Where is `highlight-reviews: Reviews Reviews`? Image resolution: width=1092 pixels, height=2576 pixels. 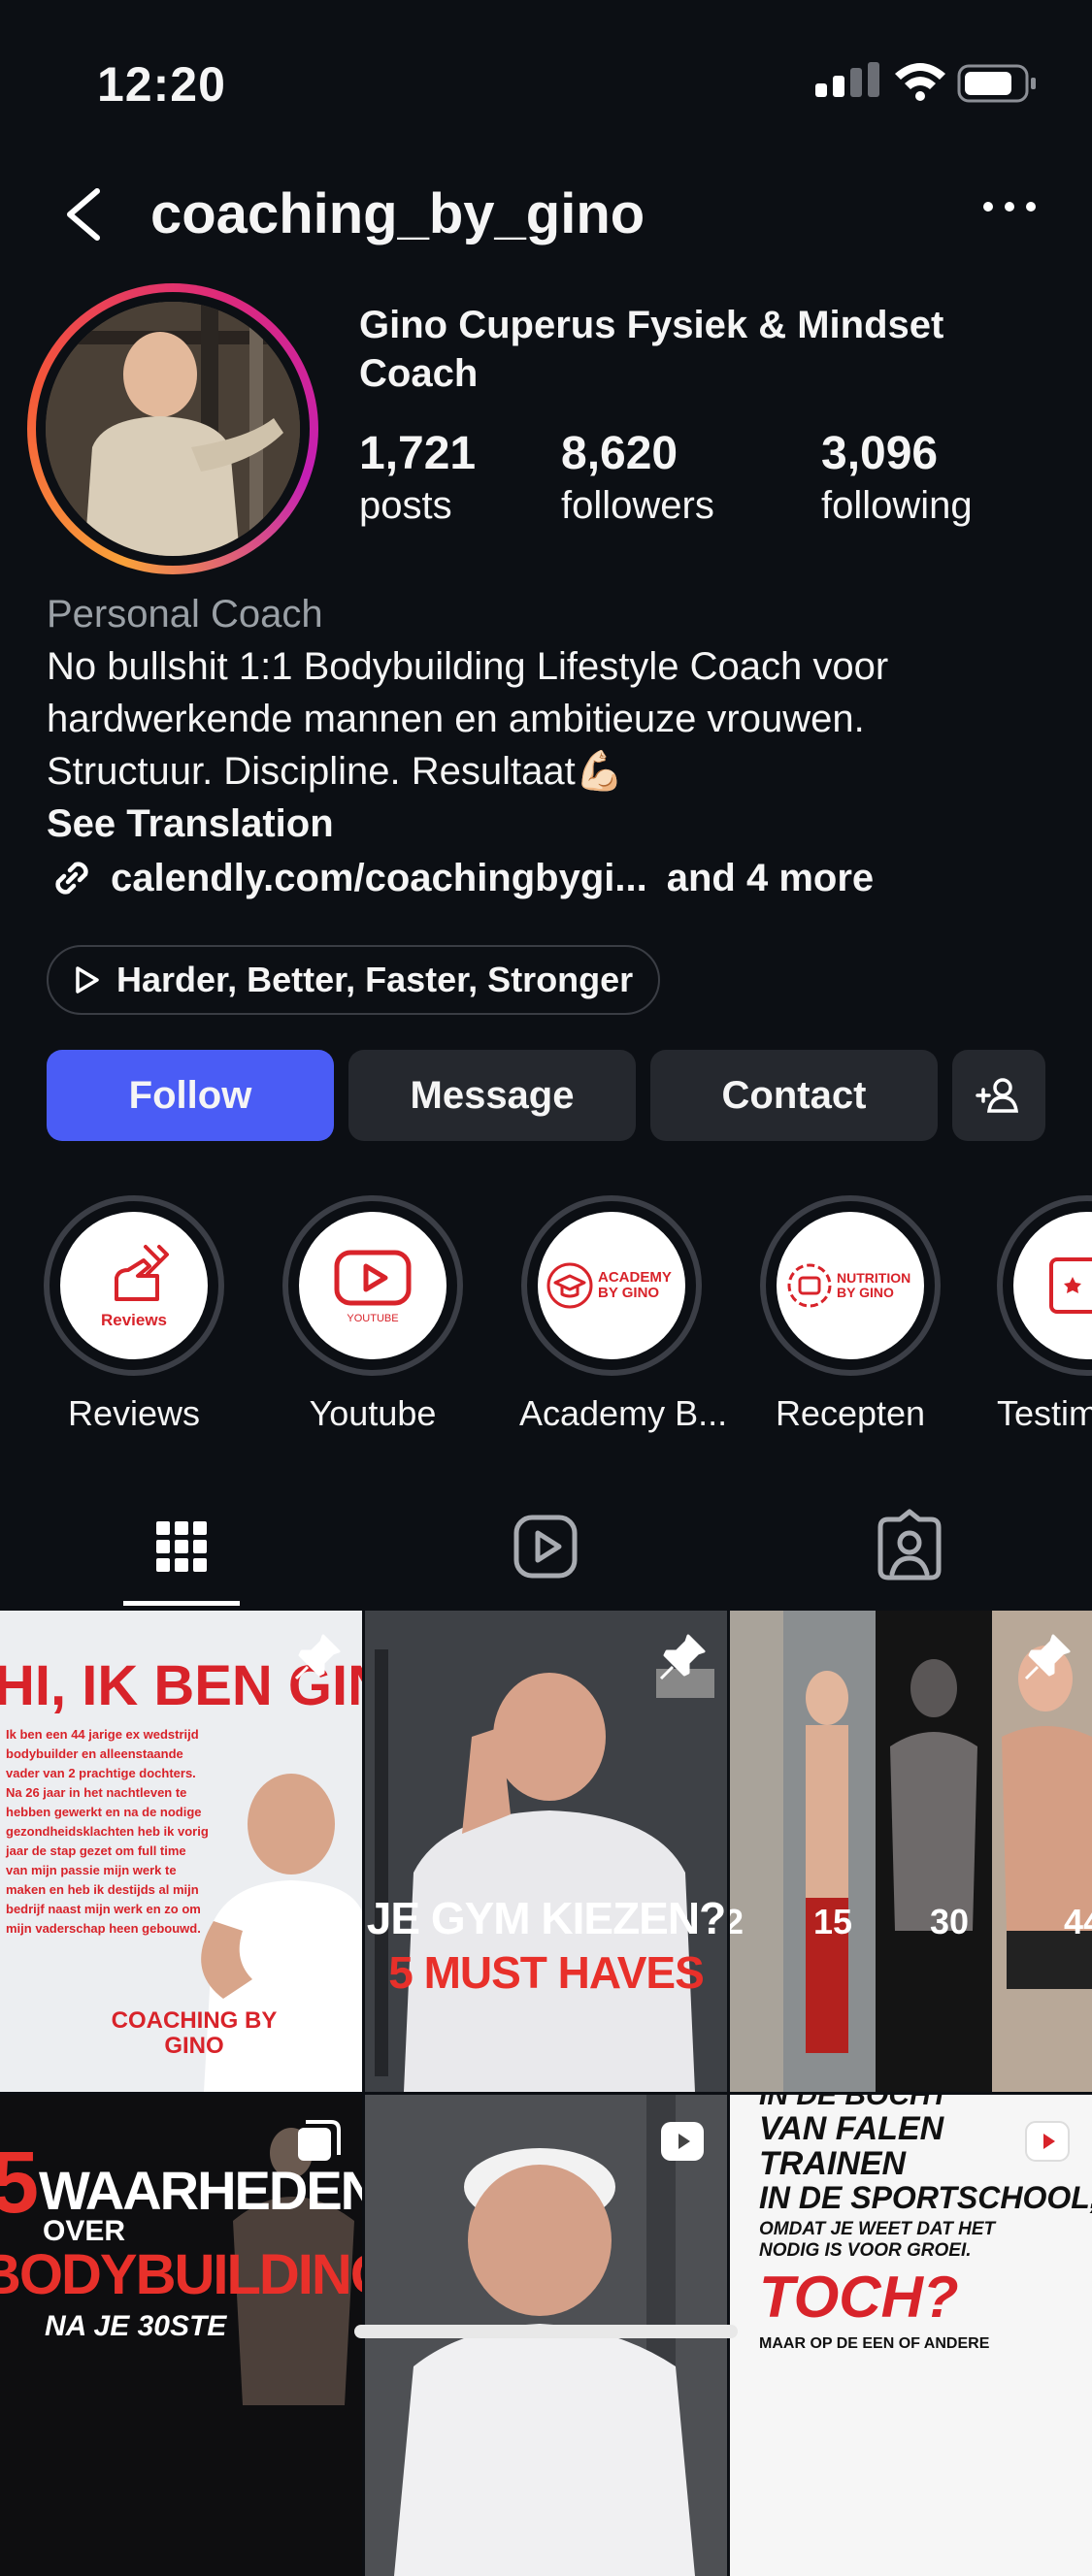 highlight-reviews: Reviews Reviews is located at coordinates (134, 1314).